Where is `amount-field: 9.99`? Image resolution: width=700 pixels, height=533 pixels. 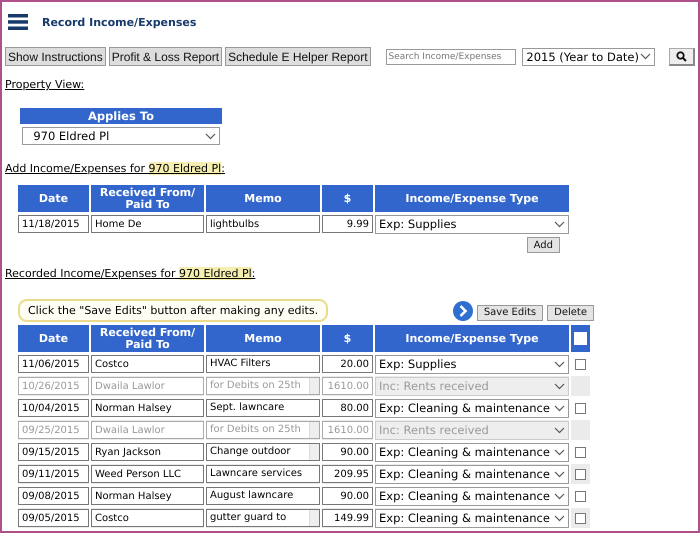 amount-field: 9.99 is located at coordinates (347, 224).